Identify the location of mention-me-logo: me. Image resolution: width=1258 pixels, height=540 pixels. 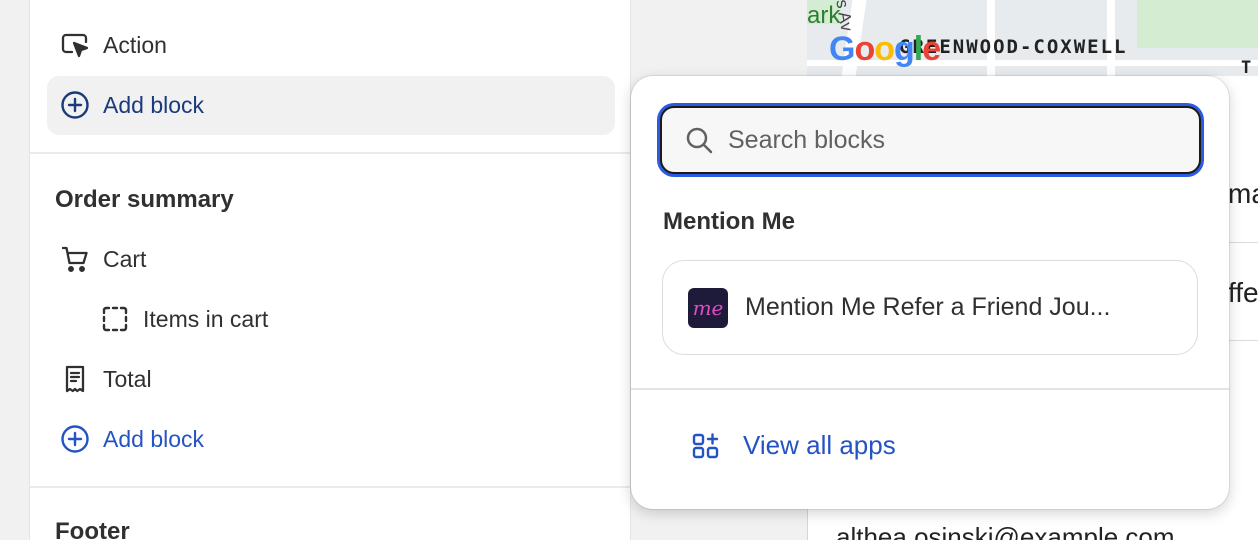
(708, 307).